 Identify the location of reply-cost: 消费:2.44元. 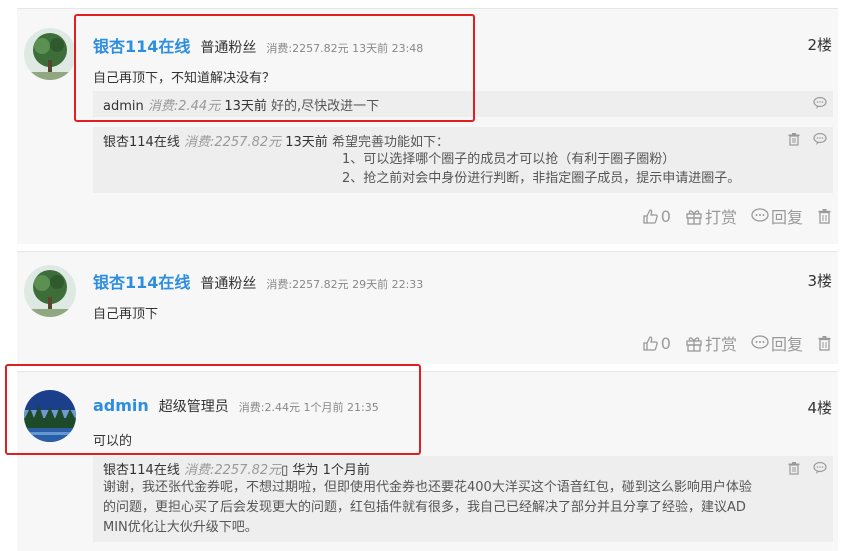
(184, 106).